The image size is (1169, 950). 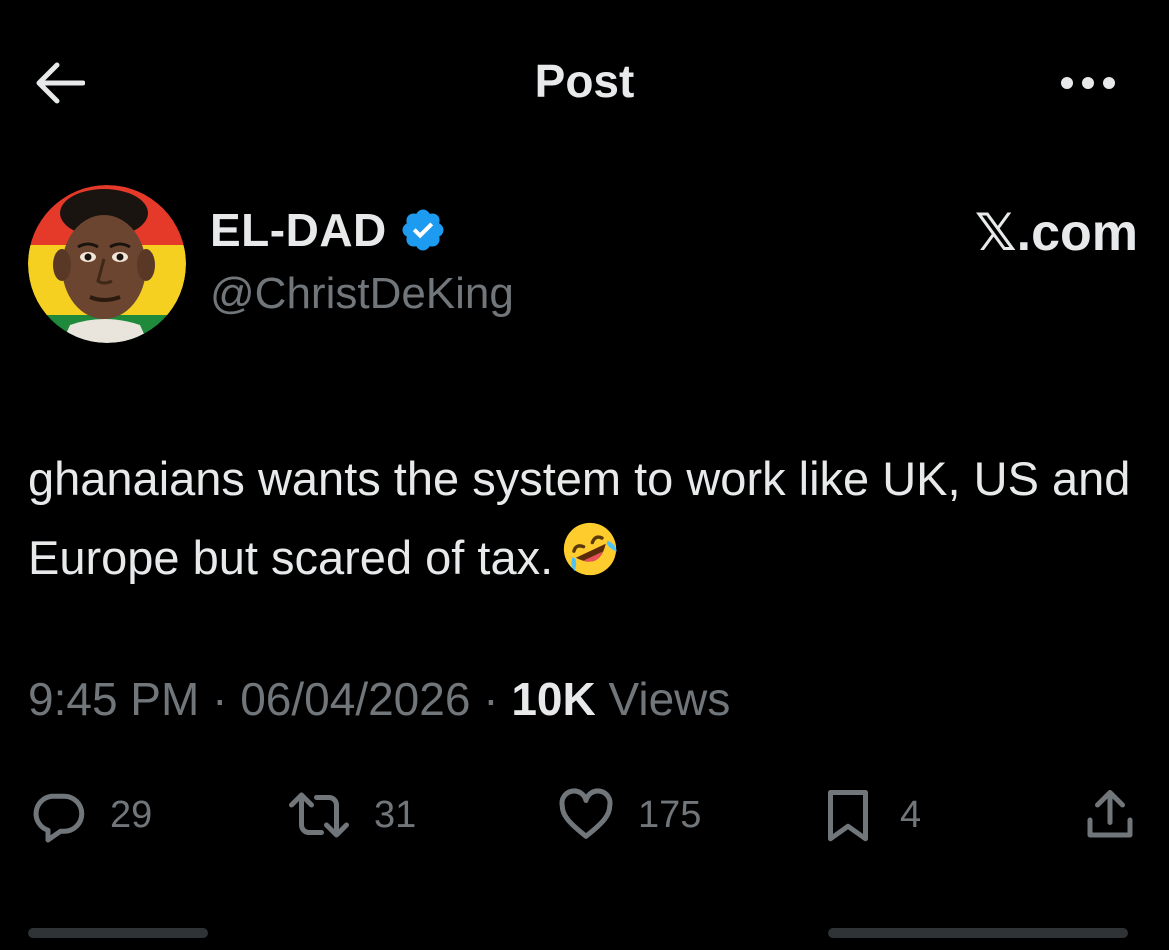 I want to click on heart-icon, so click(x=586, y=813).